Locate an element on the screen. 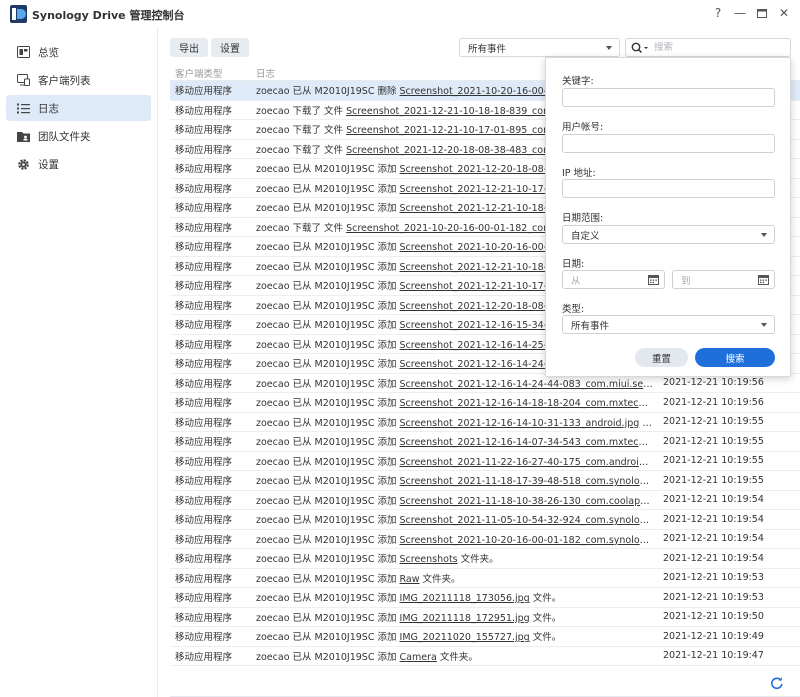  file-link: IMG_20211118_172951.jpg is located at coordinates (465, 618).